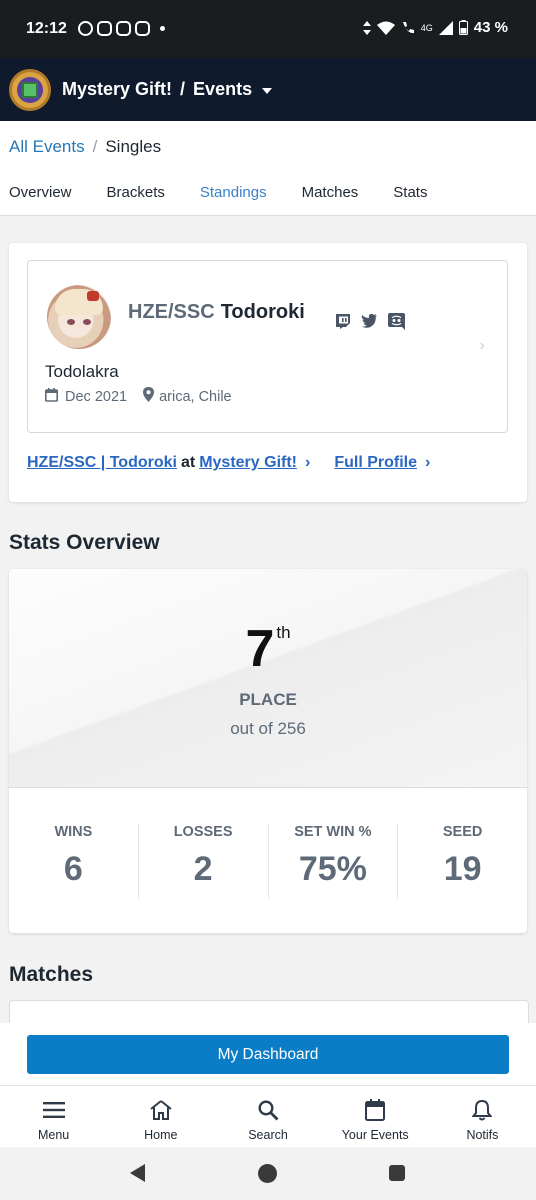 Image resolution: width=536 pixels, height=1200 pixels. I want to click on nav-label: Search, so click(268, 1135).